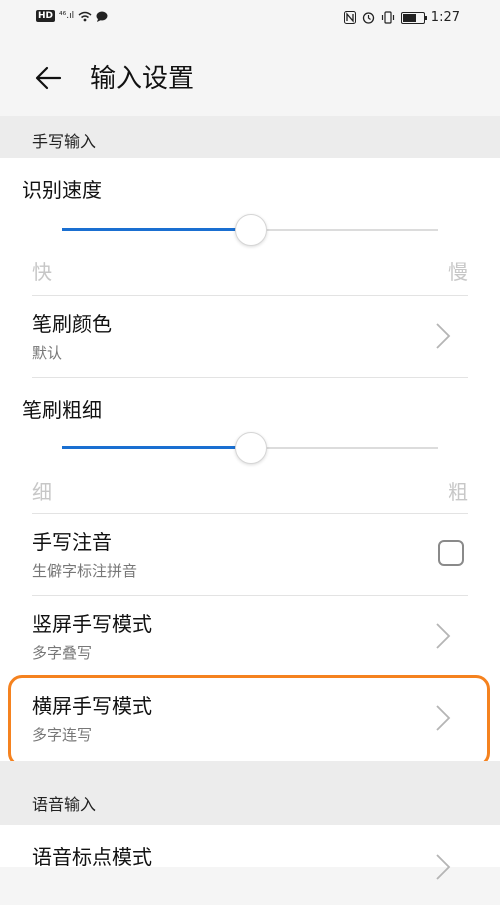 The height and width of the screenshot is (905, 500). I want to click on chat-bubble-icon, so click(102, 16).